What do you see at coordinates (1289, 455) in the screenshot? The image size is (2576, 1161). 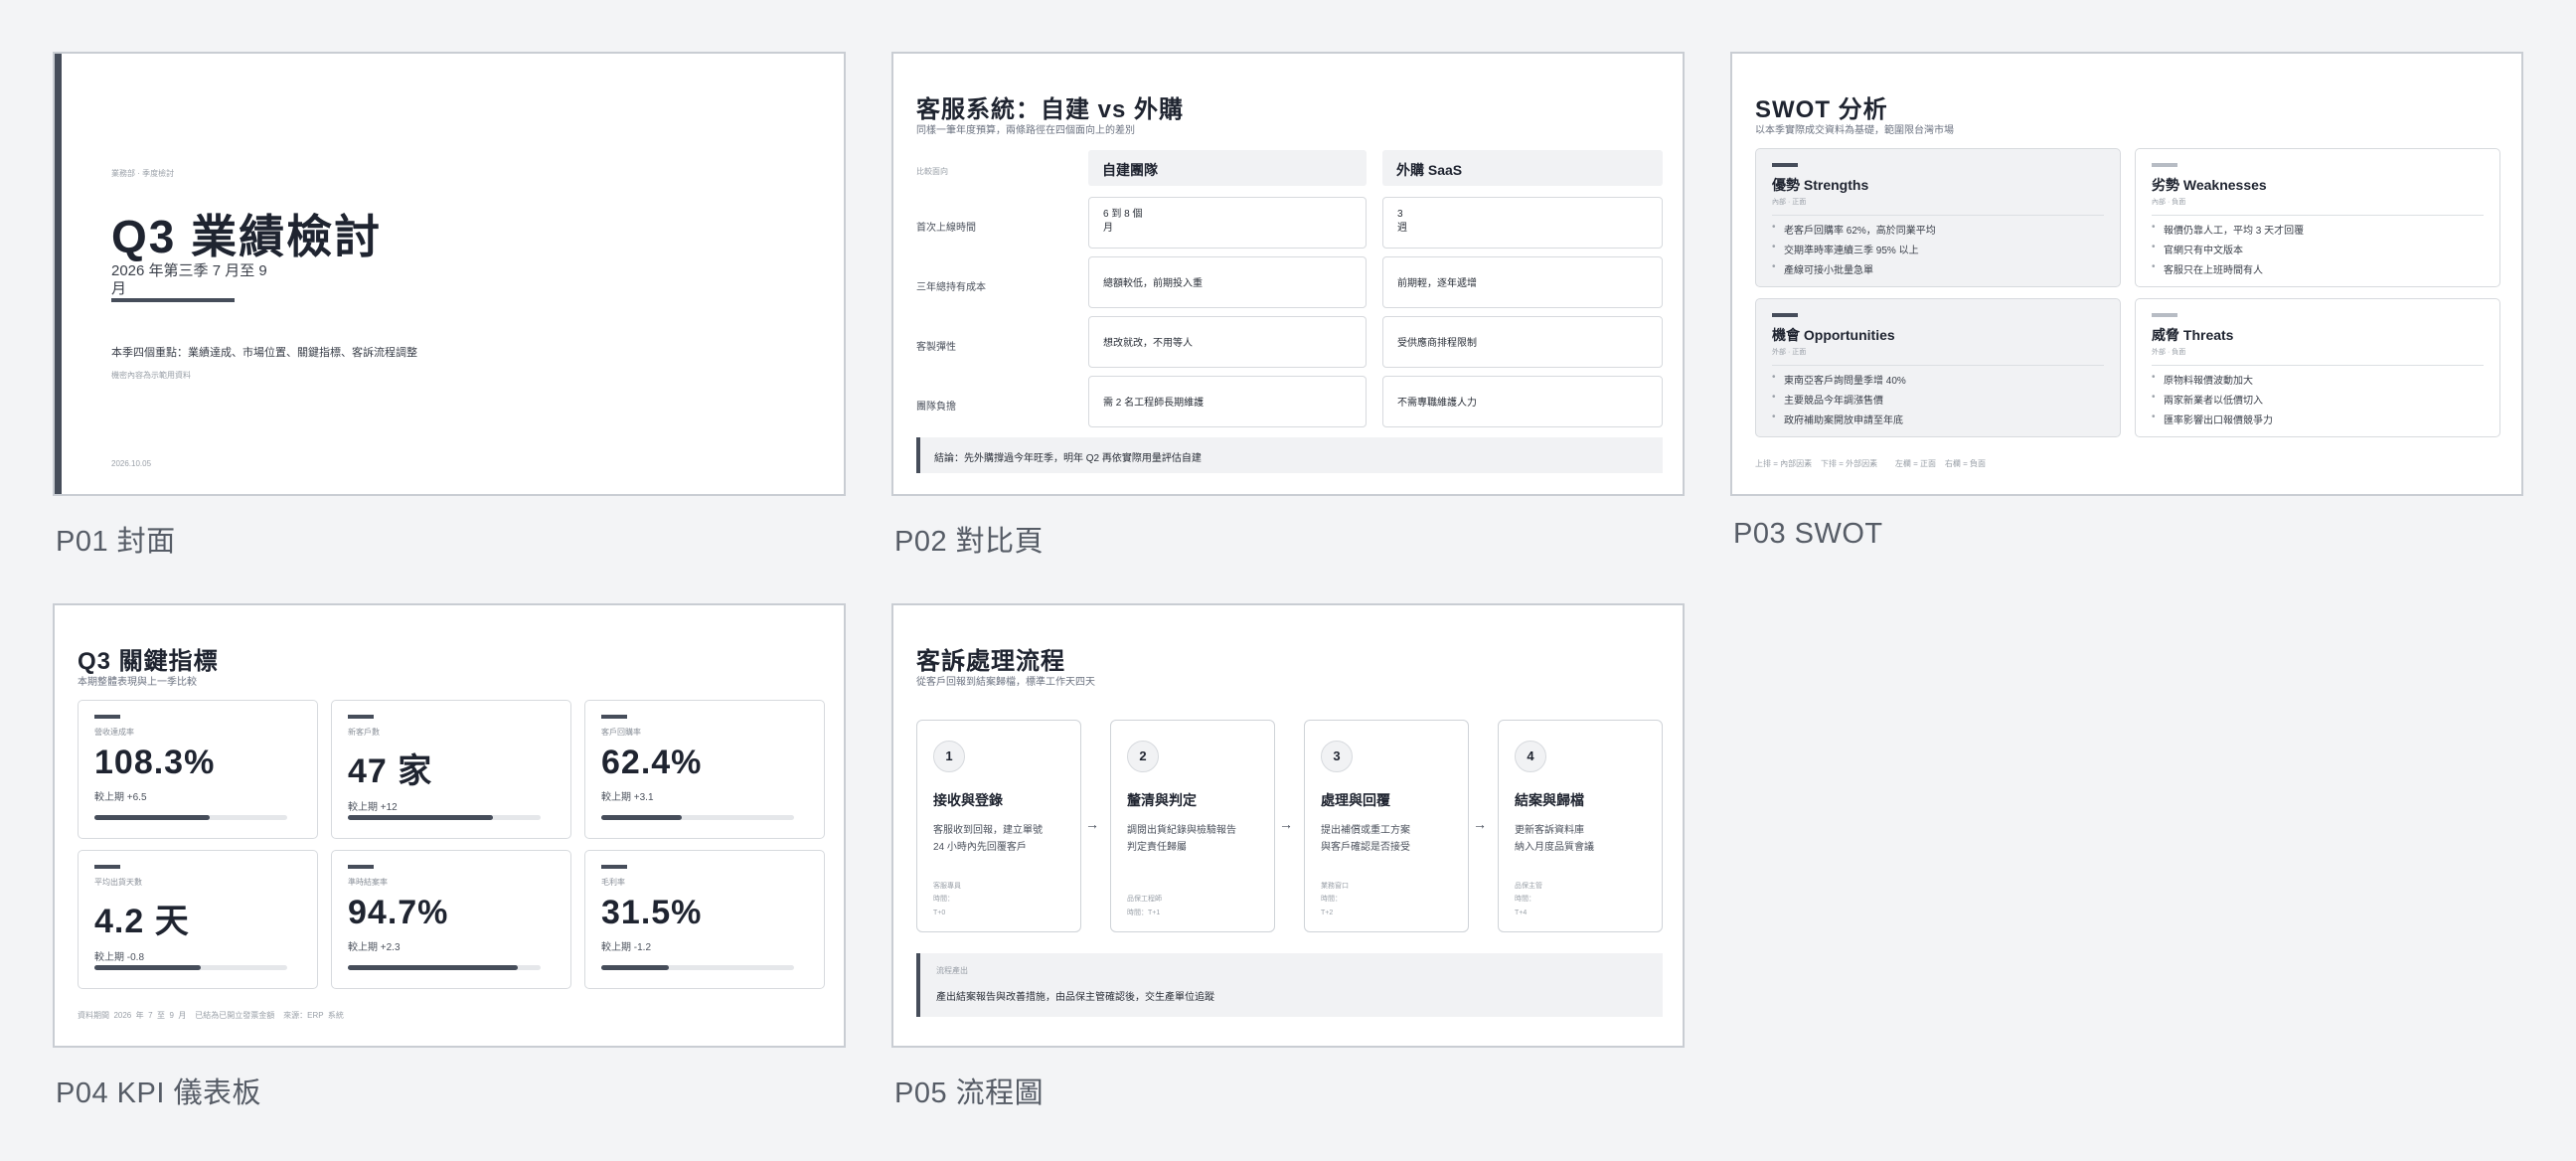 I see `conclusion-note: 結論：先外購撐過今年旺季，明年 Q2 再依實際用量評估自建` at bounding box center [1289, 455].